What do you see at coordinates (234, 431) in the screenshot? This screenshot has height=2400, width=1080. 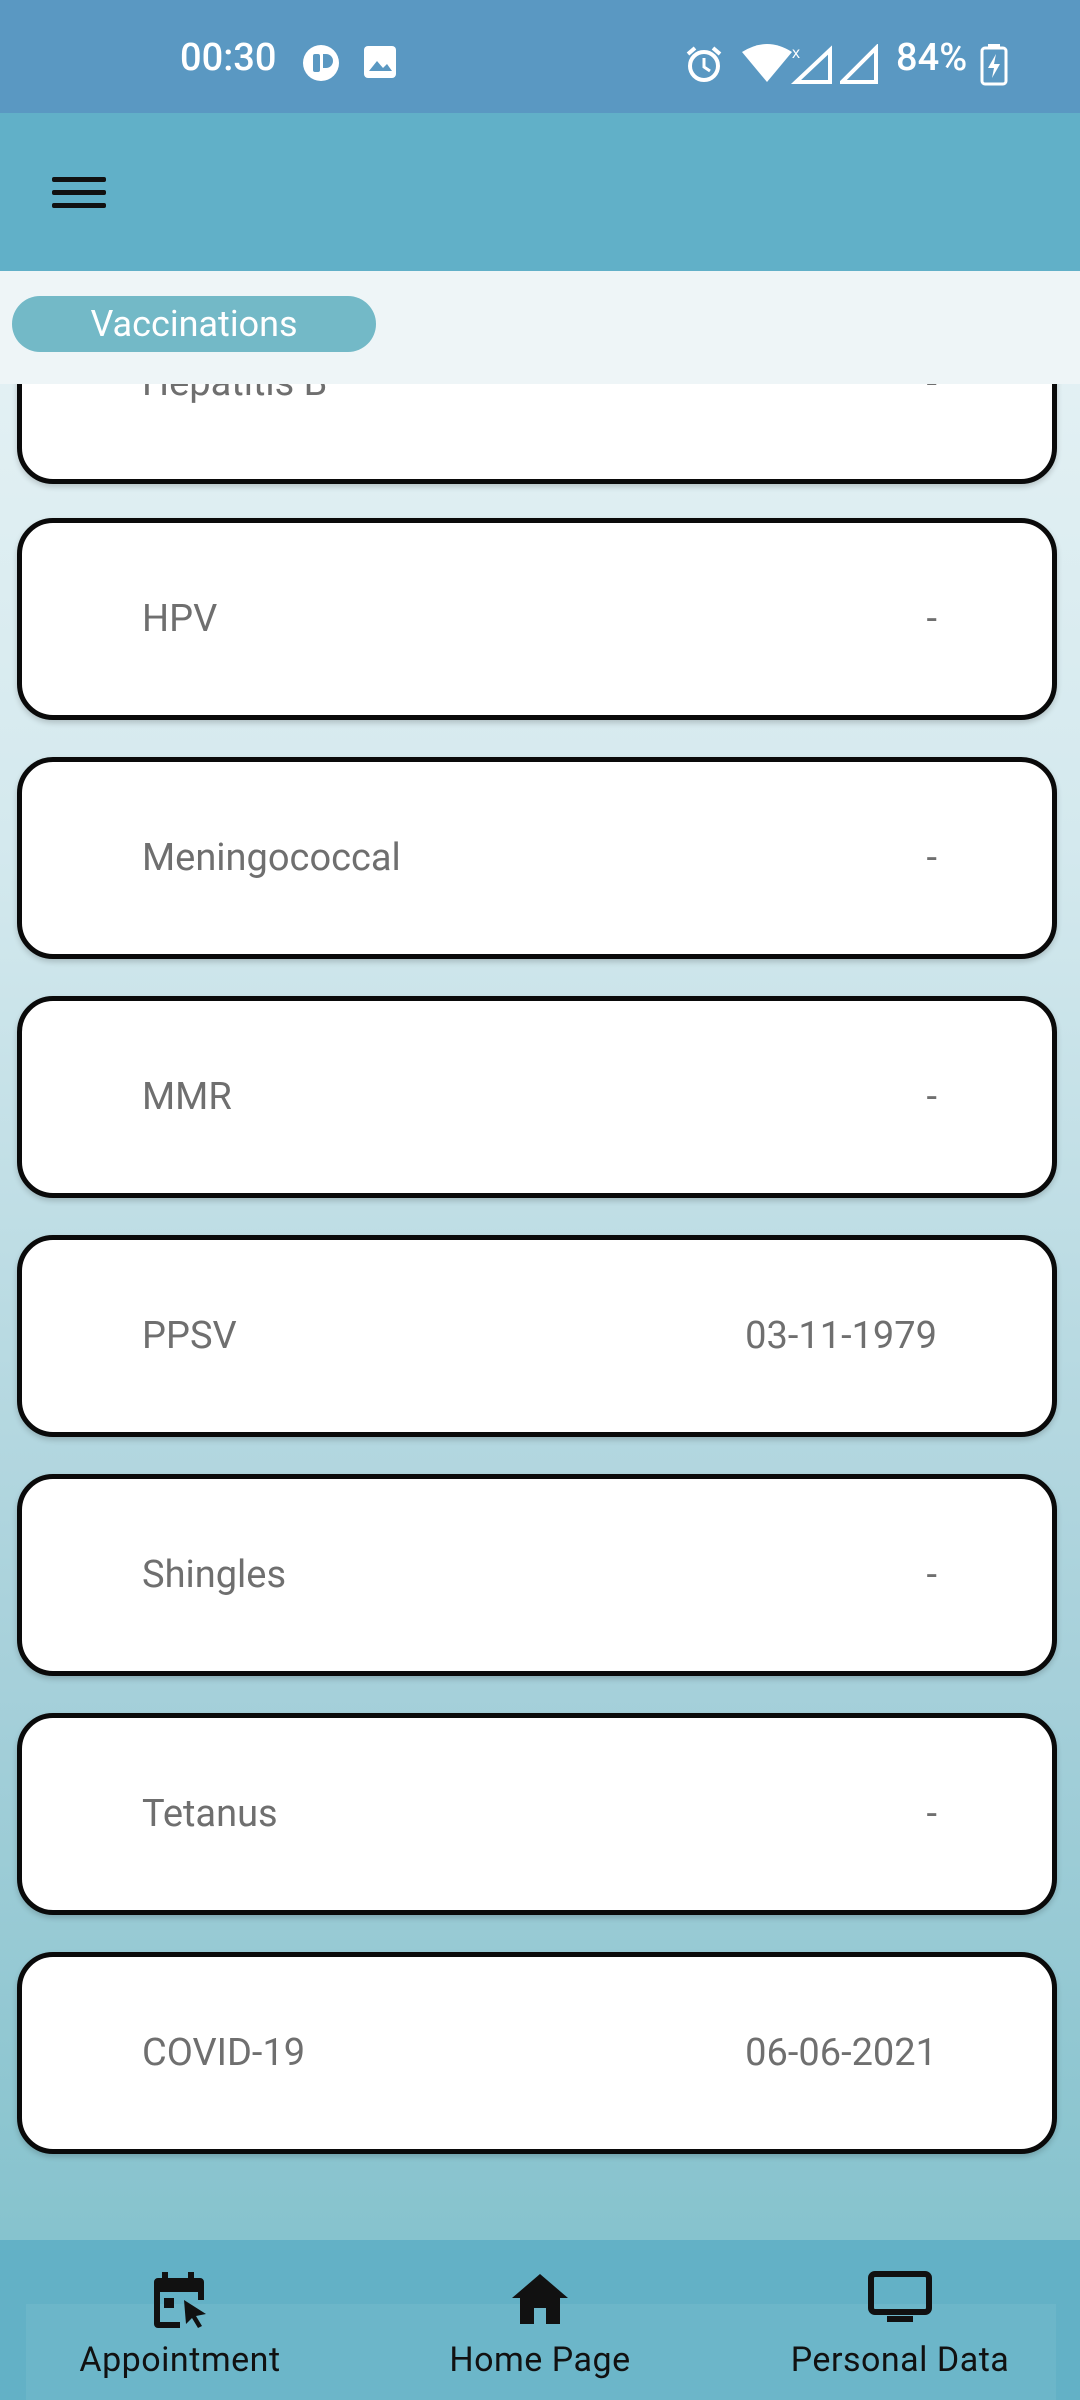 I see `vaccine-name: Hepatitis B` at bounding box center [234, 431].